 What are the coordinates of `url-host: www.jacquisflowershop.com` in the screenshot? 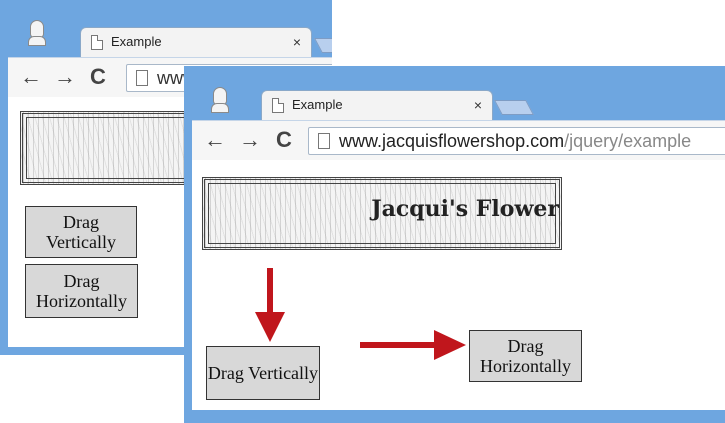 It's located at (452, 141).